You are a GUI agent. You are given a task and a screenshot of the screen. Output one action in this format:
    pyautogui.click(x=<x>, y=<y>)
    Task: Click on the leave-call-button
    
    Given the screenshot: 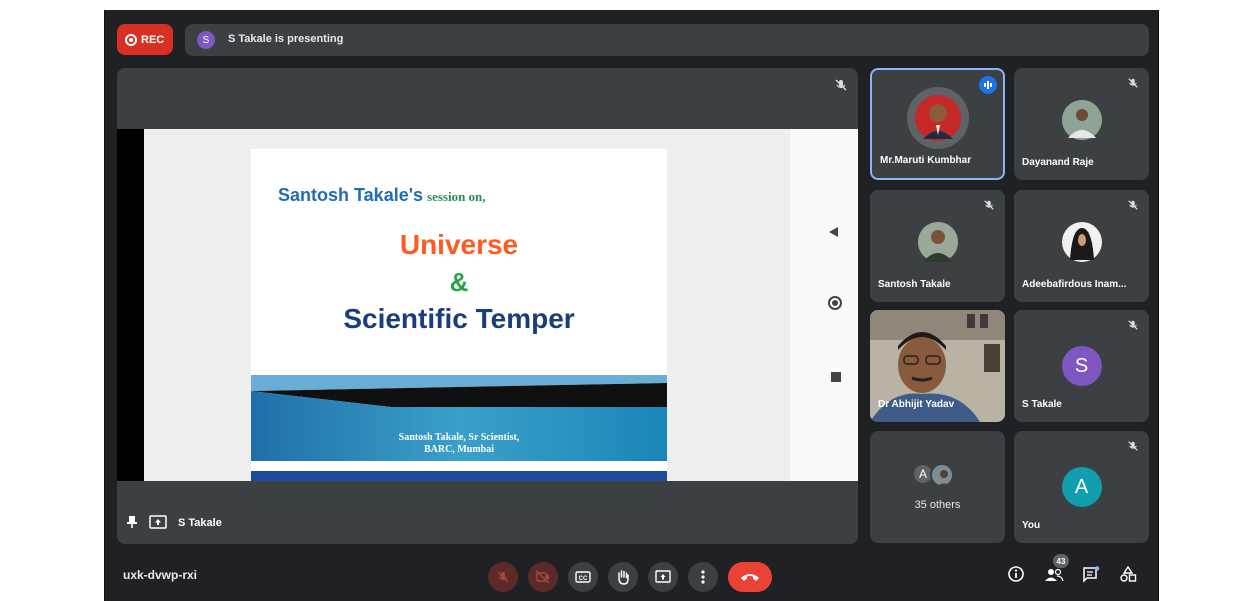 What is the action you would take?
    pyautogui.click(x=750, y=577)
    